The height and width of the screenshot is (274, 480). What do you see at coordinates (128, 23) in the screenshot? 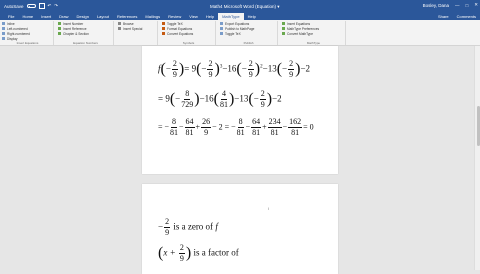
I see `command-label: Browse` at bounding box center [128, 23].